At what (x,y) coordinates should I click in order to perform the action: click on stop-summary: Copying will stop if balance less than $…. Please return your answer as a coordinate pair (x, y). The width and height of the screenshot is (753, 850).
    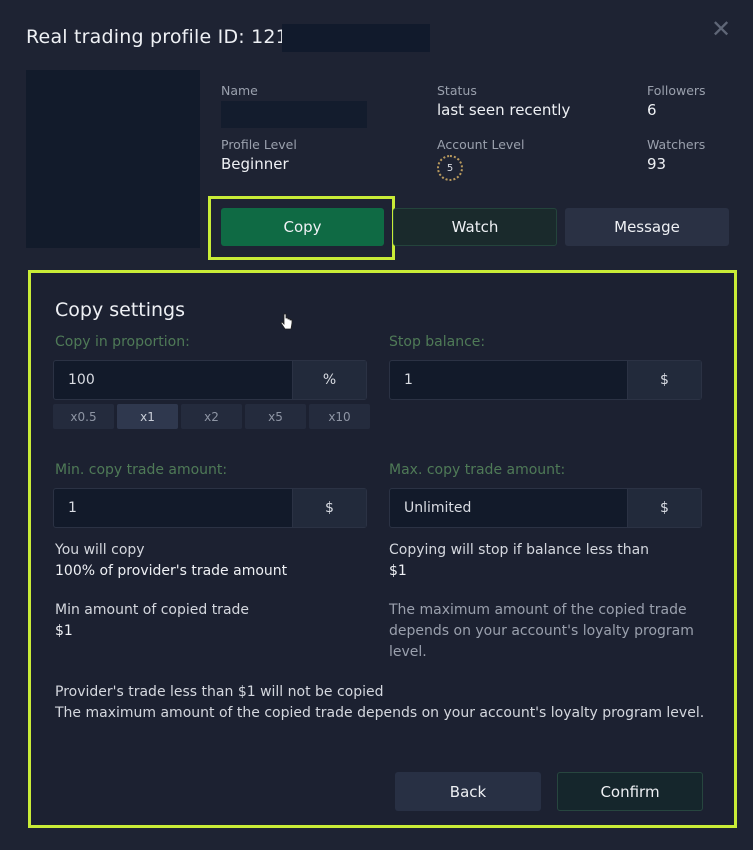
    Looking at the image, I should click on (549, 561).